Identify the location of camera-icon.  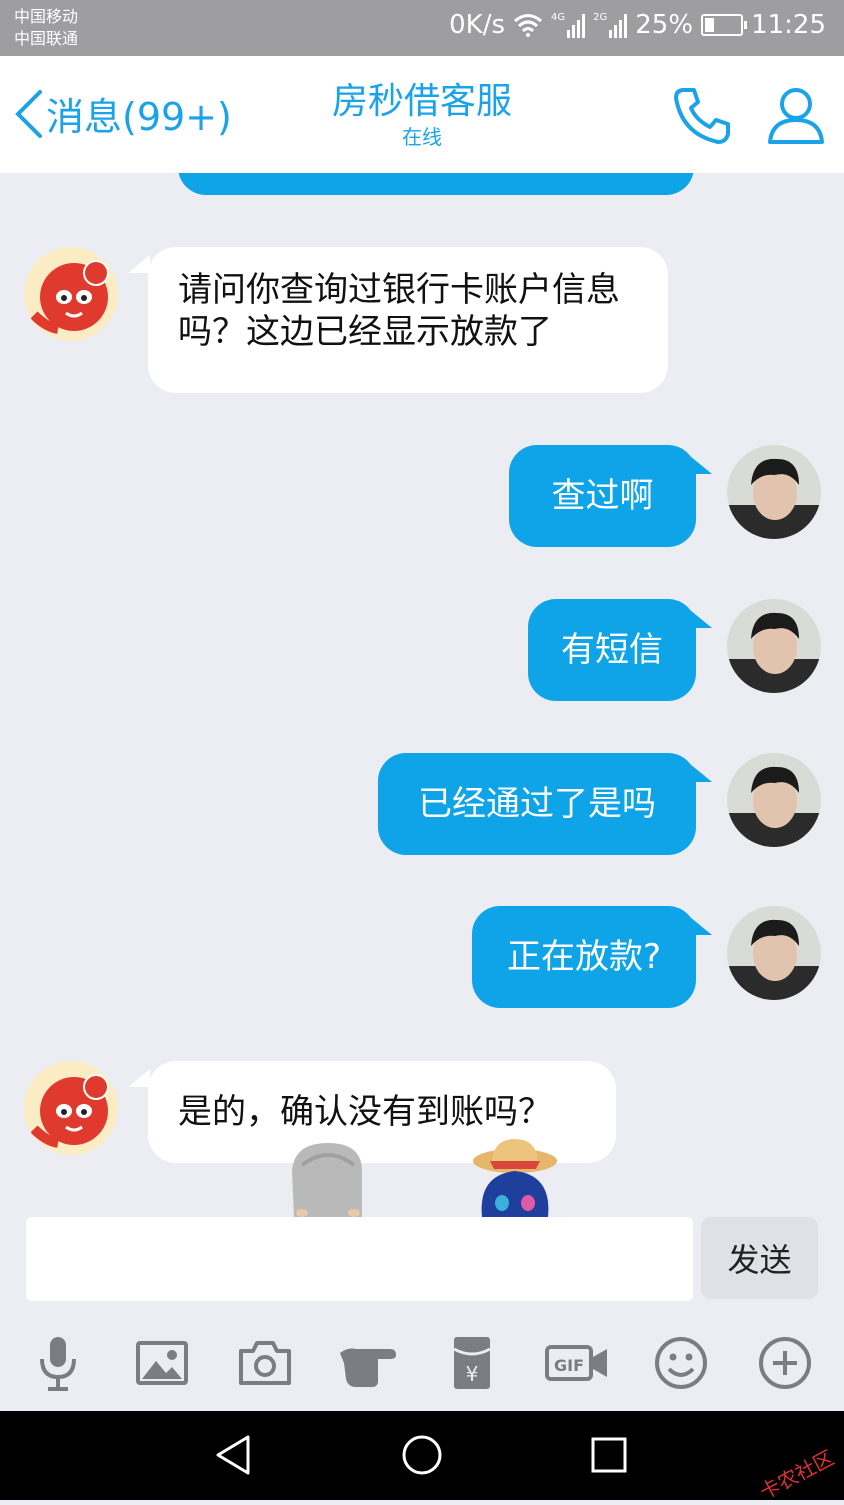
(265, 1363).